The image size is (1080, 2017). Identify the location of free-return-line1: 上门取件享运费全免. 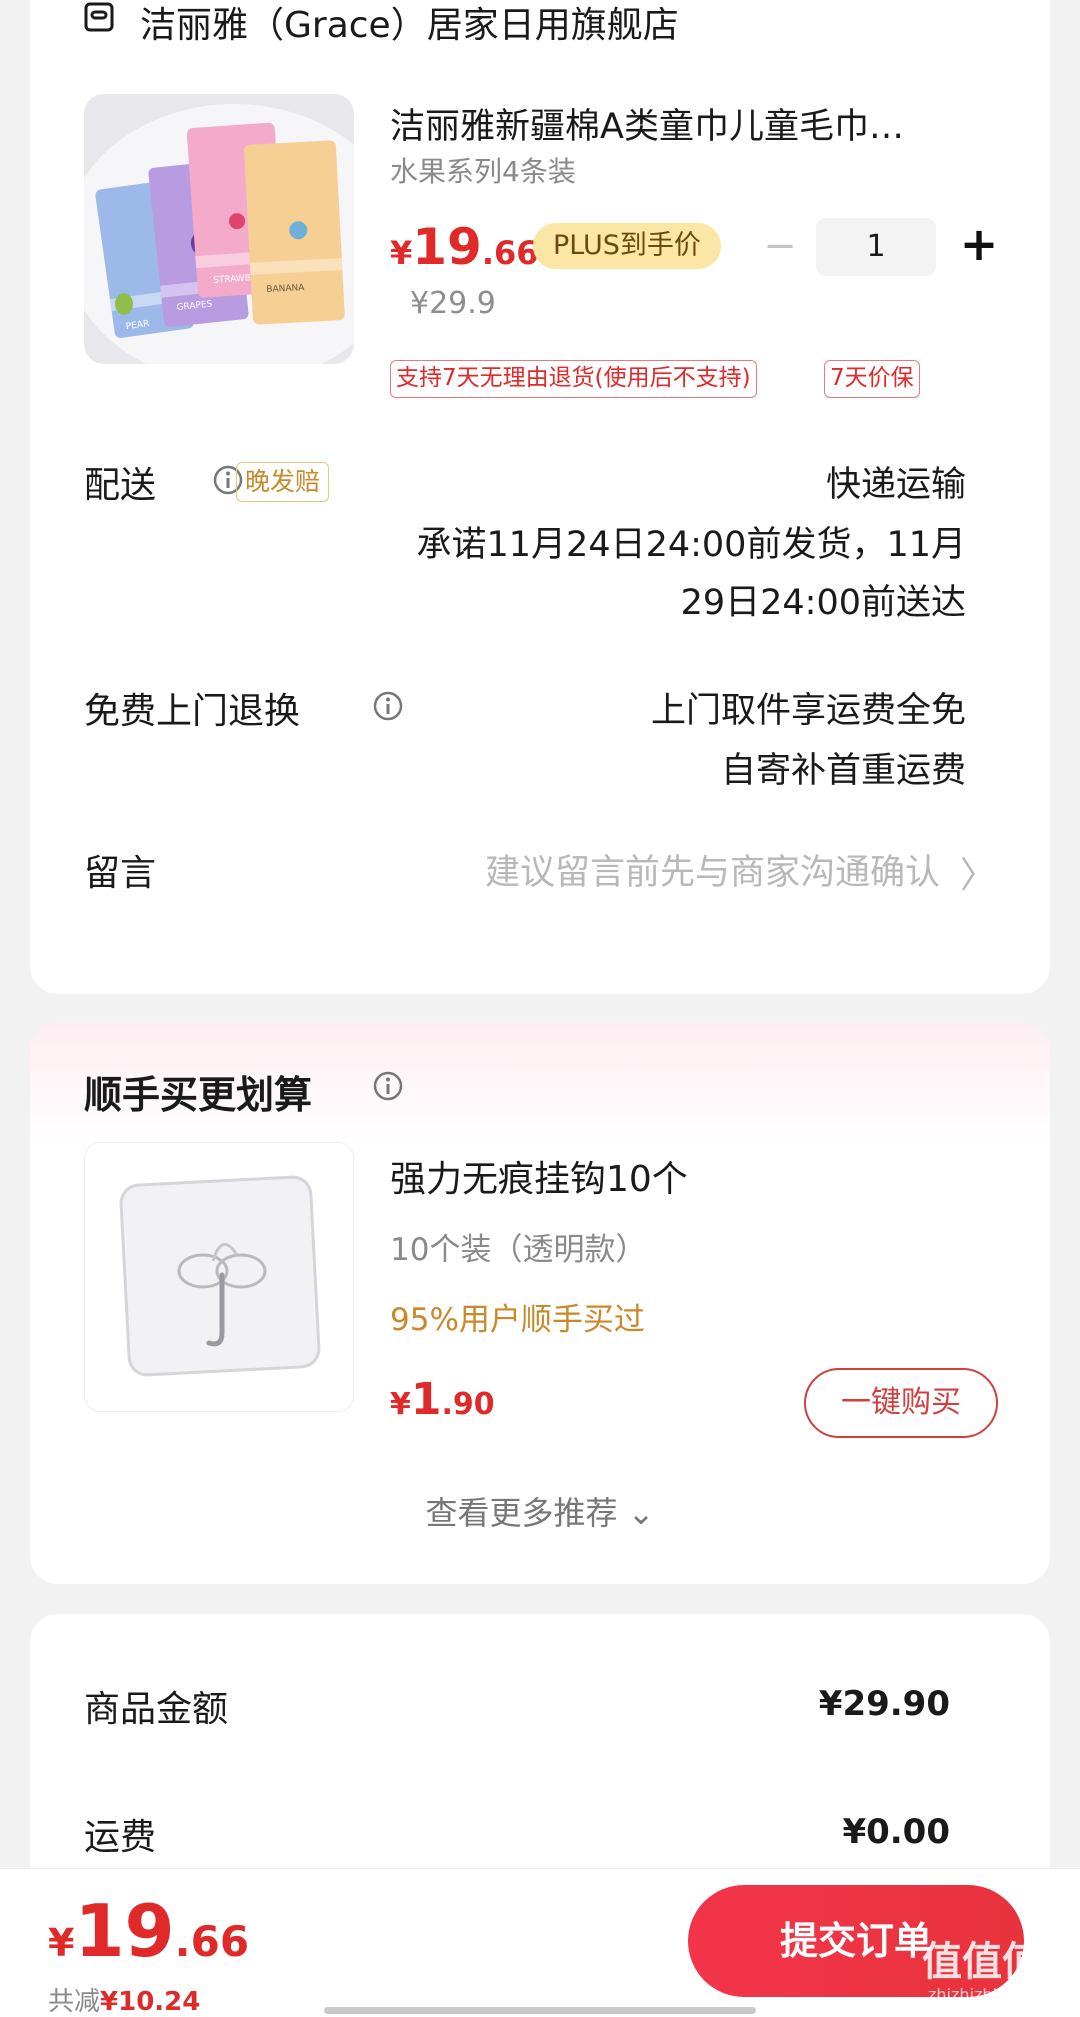
(808, 711).